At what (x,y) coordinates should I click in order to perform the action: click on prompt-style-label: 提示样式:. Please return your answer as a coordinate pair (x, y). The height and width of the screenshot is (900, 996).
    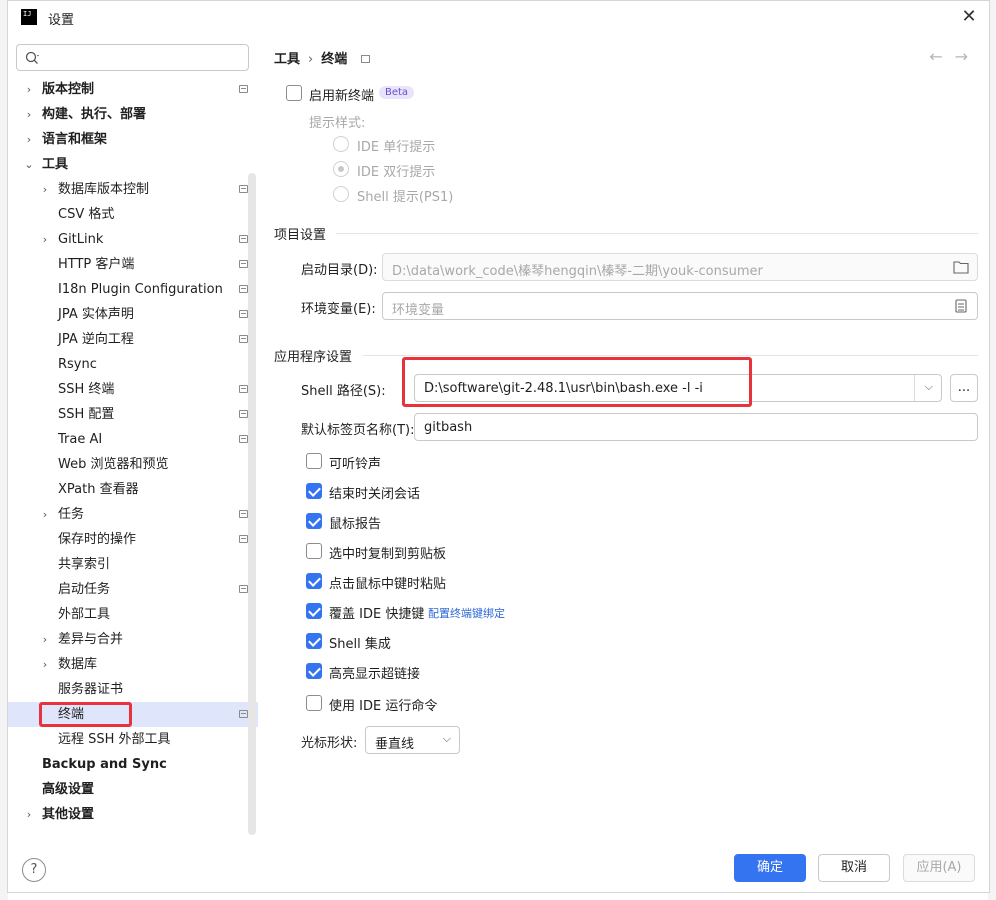
    Looking at the image, I should click on (337, 123).